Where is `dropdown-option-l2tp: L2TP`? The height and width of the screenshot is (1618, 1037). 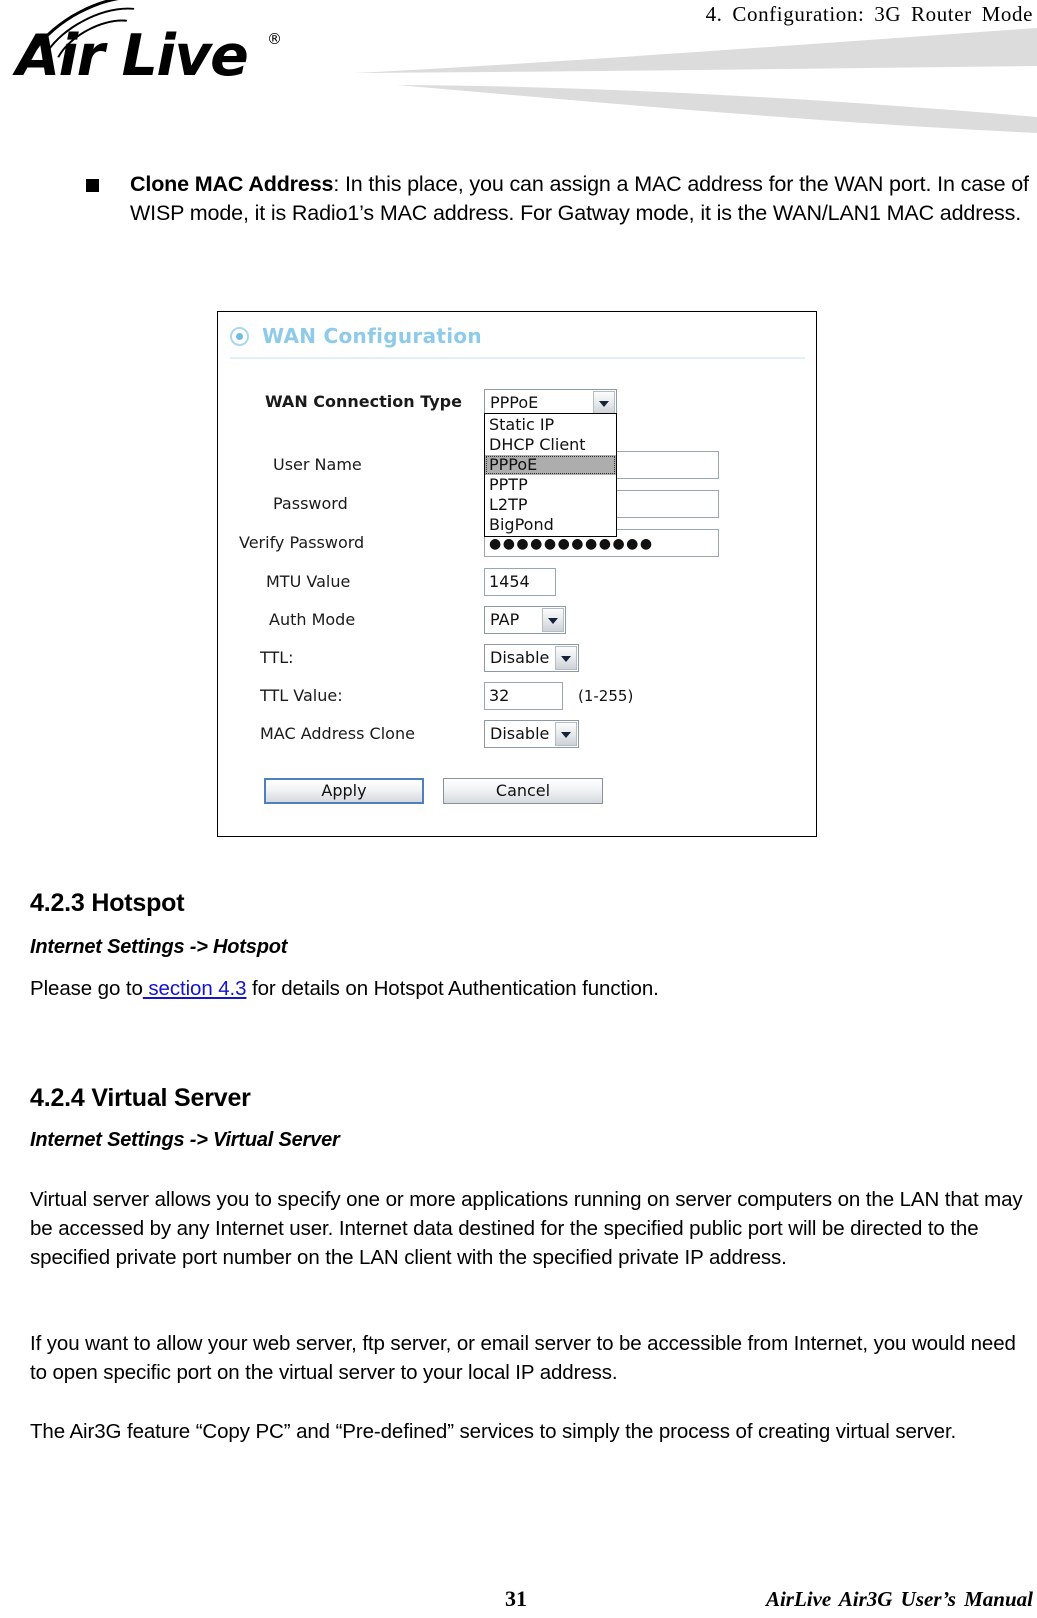
dropdown-option-l2tp: L2TP is located at coordinates (550, 505).